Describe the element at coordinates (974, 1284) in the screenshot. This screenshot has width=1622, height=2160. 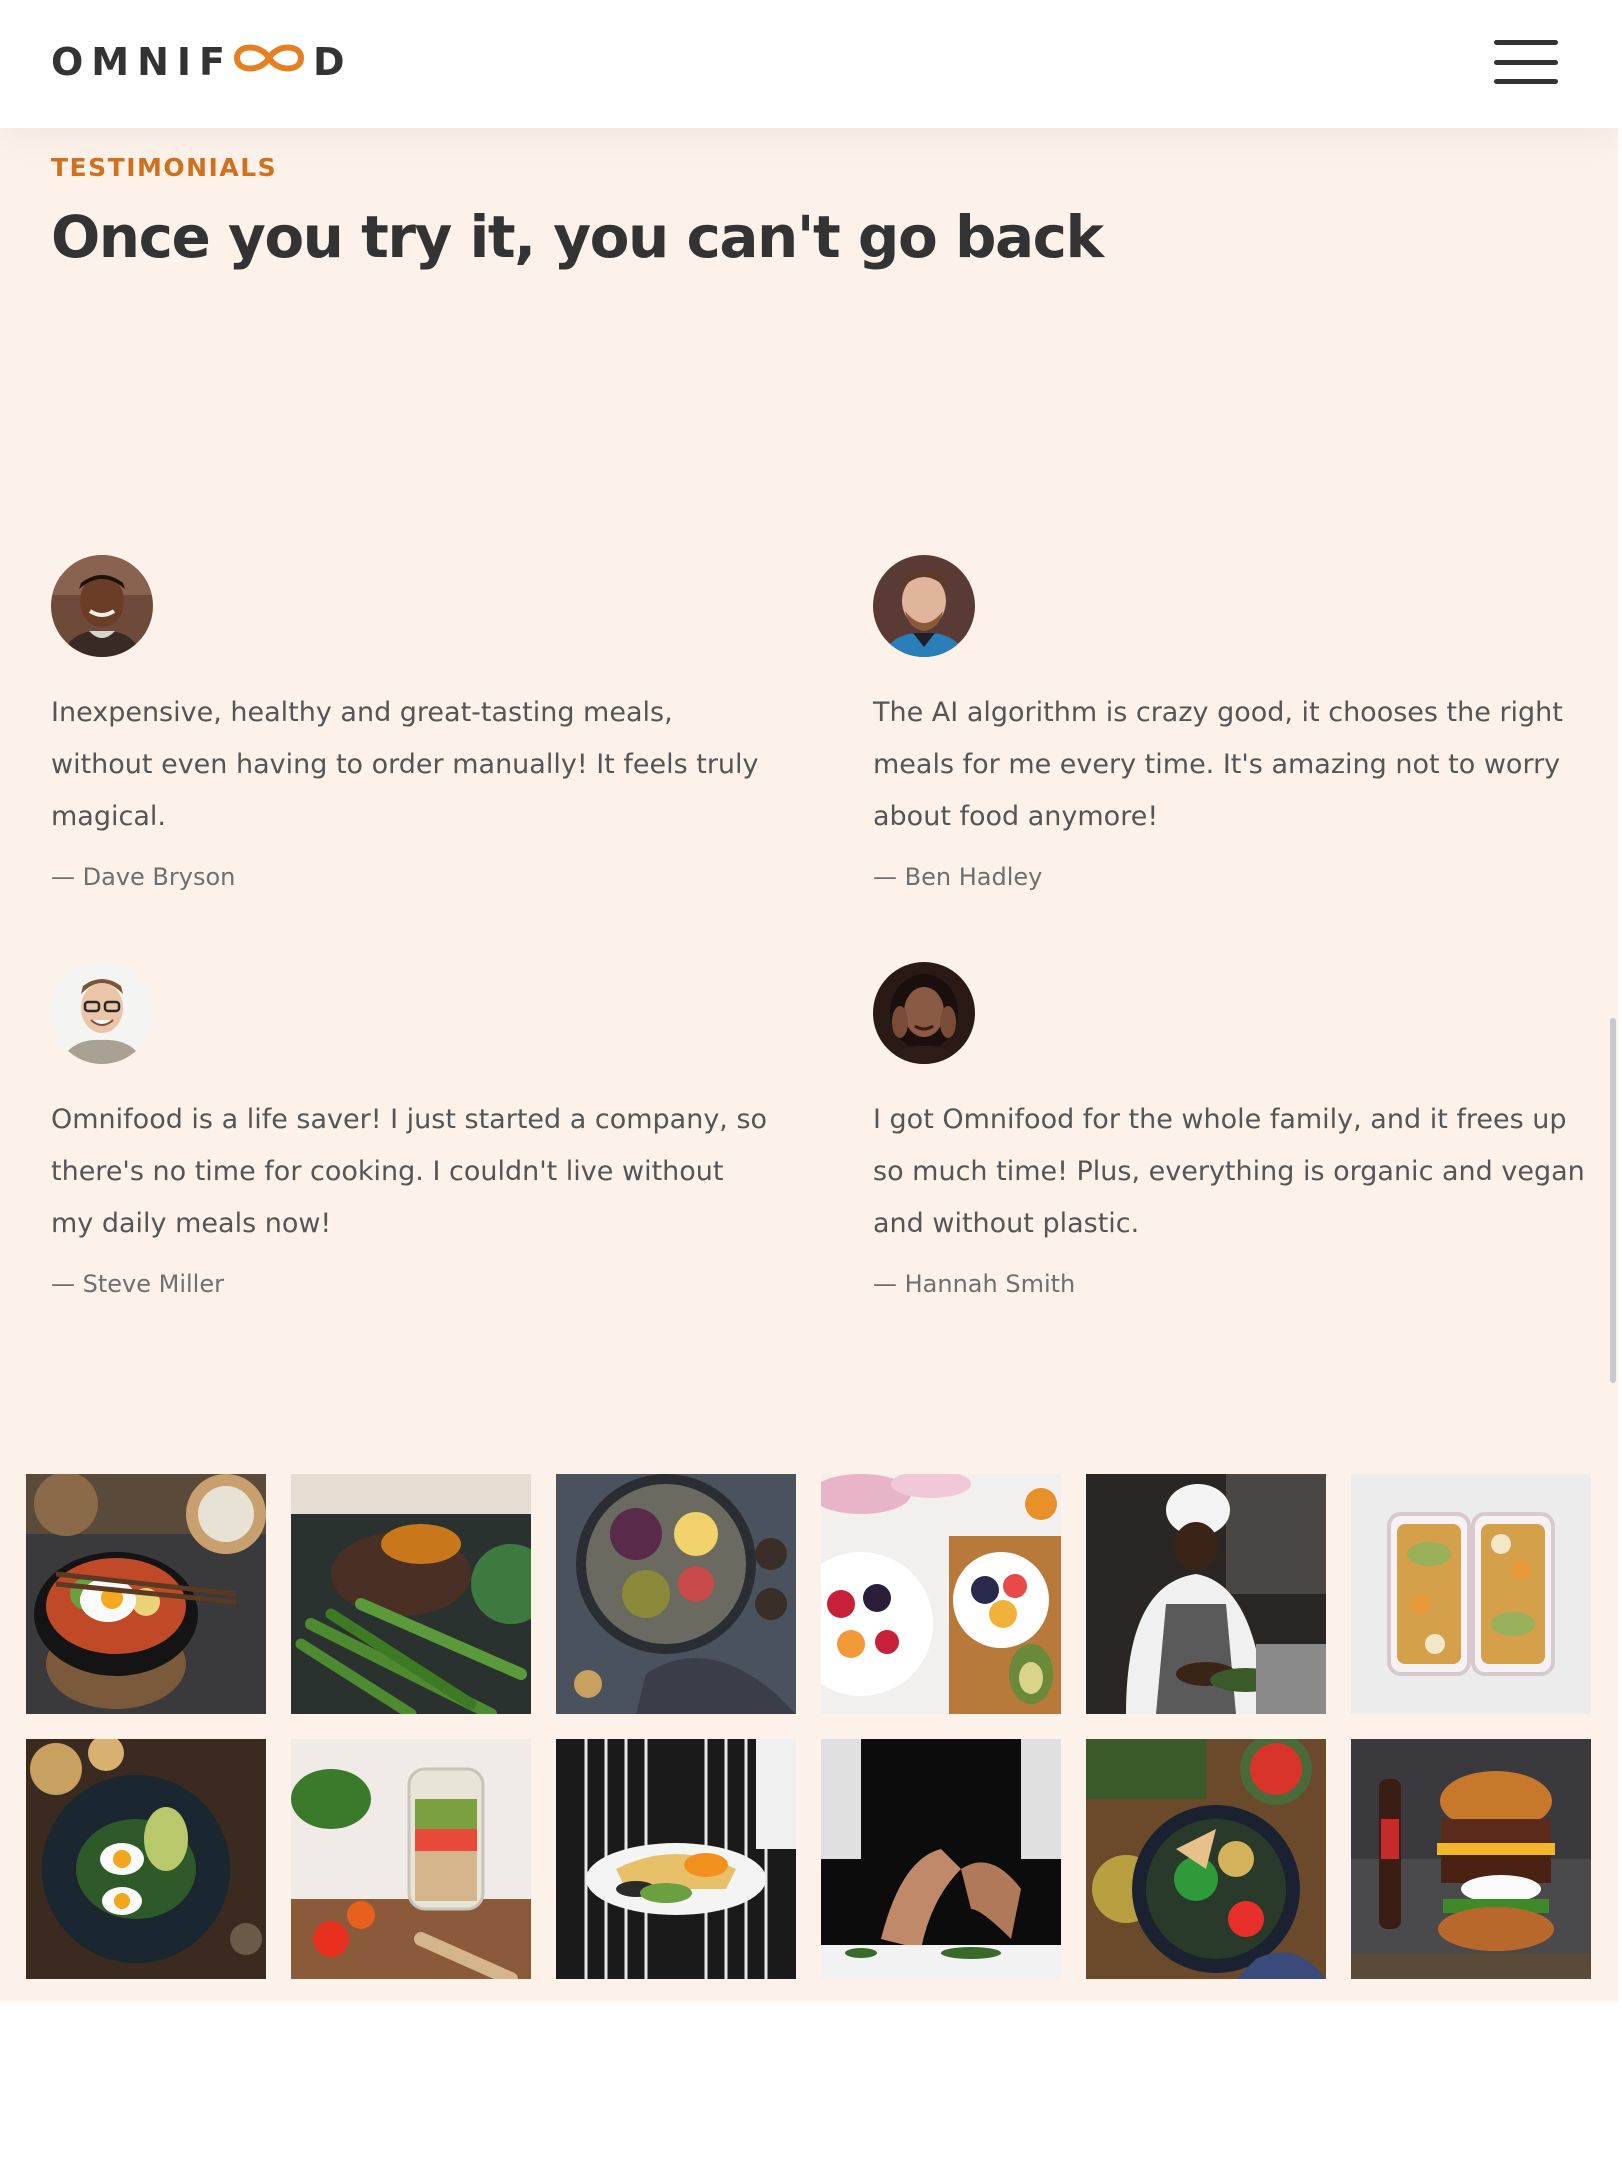
I see `testimonial-author: — Hannah Smith` at that location.